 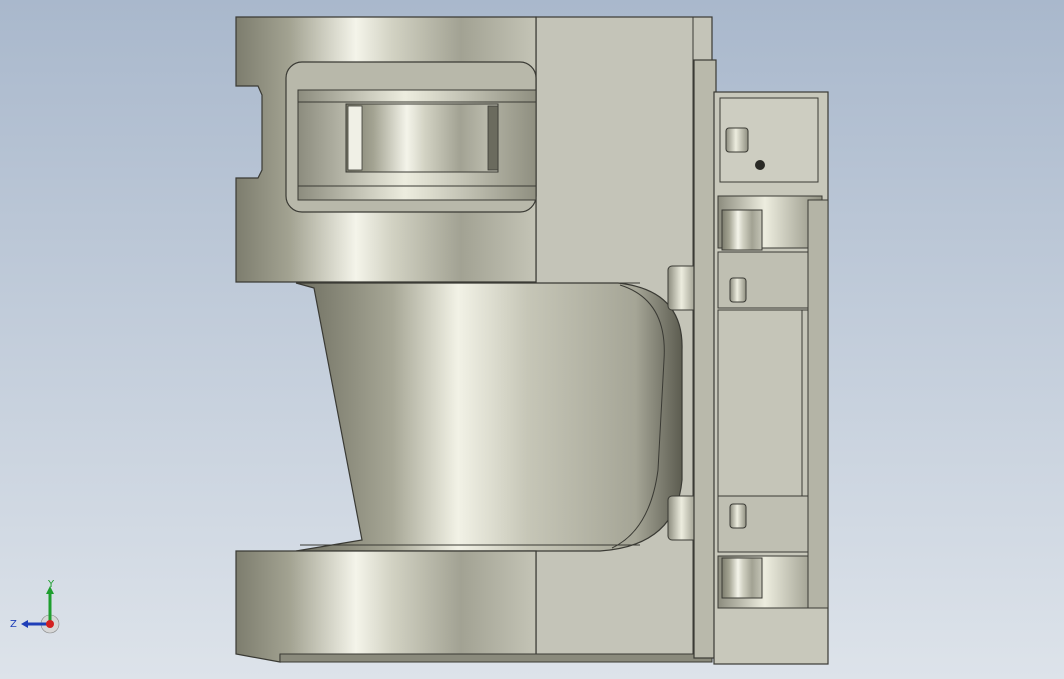 What do you see at coordinates (705, 359) in the screenshot?
I see `mount-plate` at bounding box center [705, 359].